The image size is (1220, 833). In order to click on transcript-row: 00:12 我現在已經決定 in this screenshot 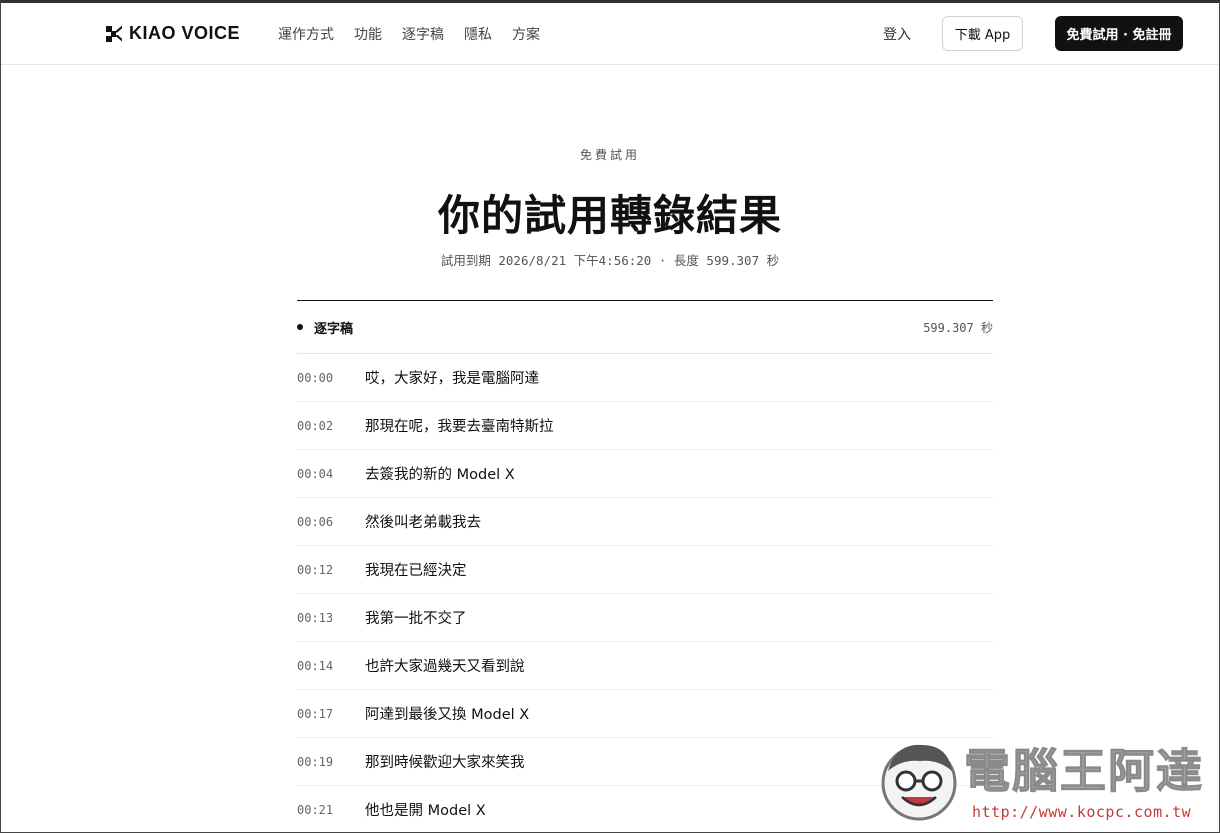, I will do `click(645, 570)`.